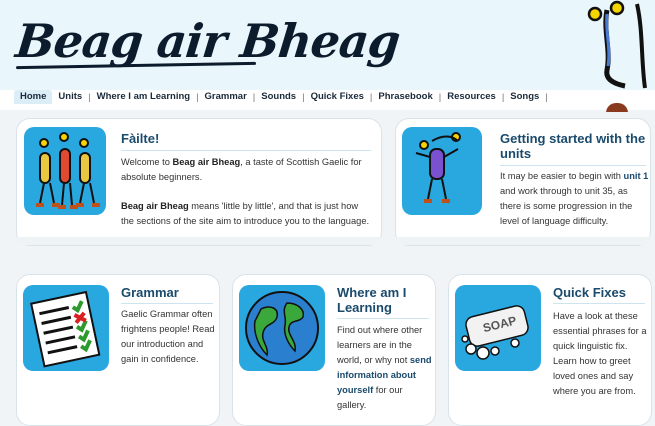 The height and width of the screenshot is (426, 655). What do you see at coordinates (372, 300) in the screenshot?
I see `where-learning-title: Where am I Learning` at bounding box center [372, 300].